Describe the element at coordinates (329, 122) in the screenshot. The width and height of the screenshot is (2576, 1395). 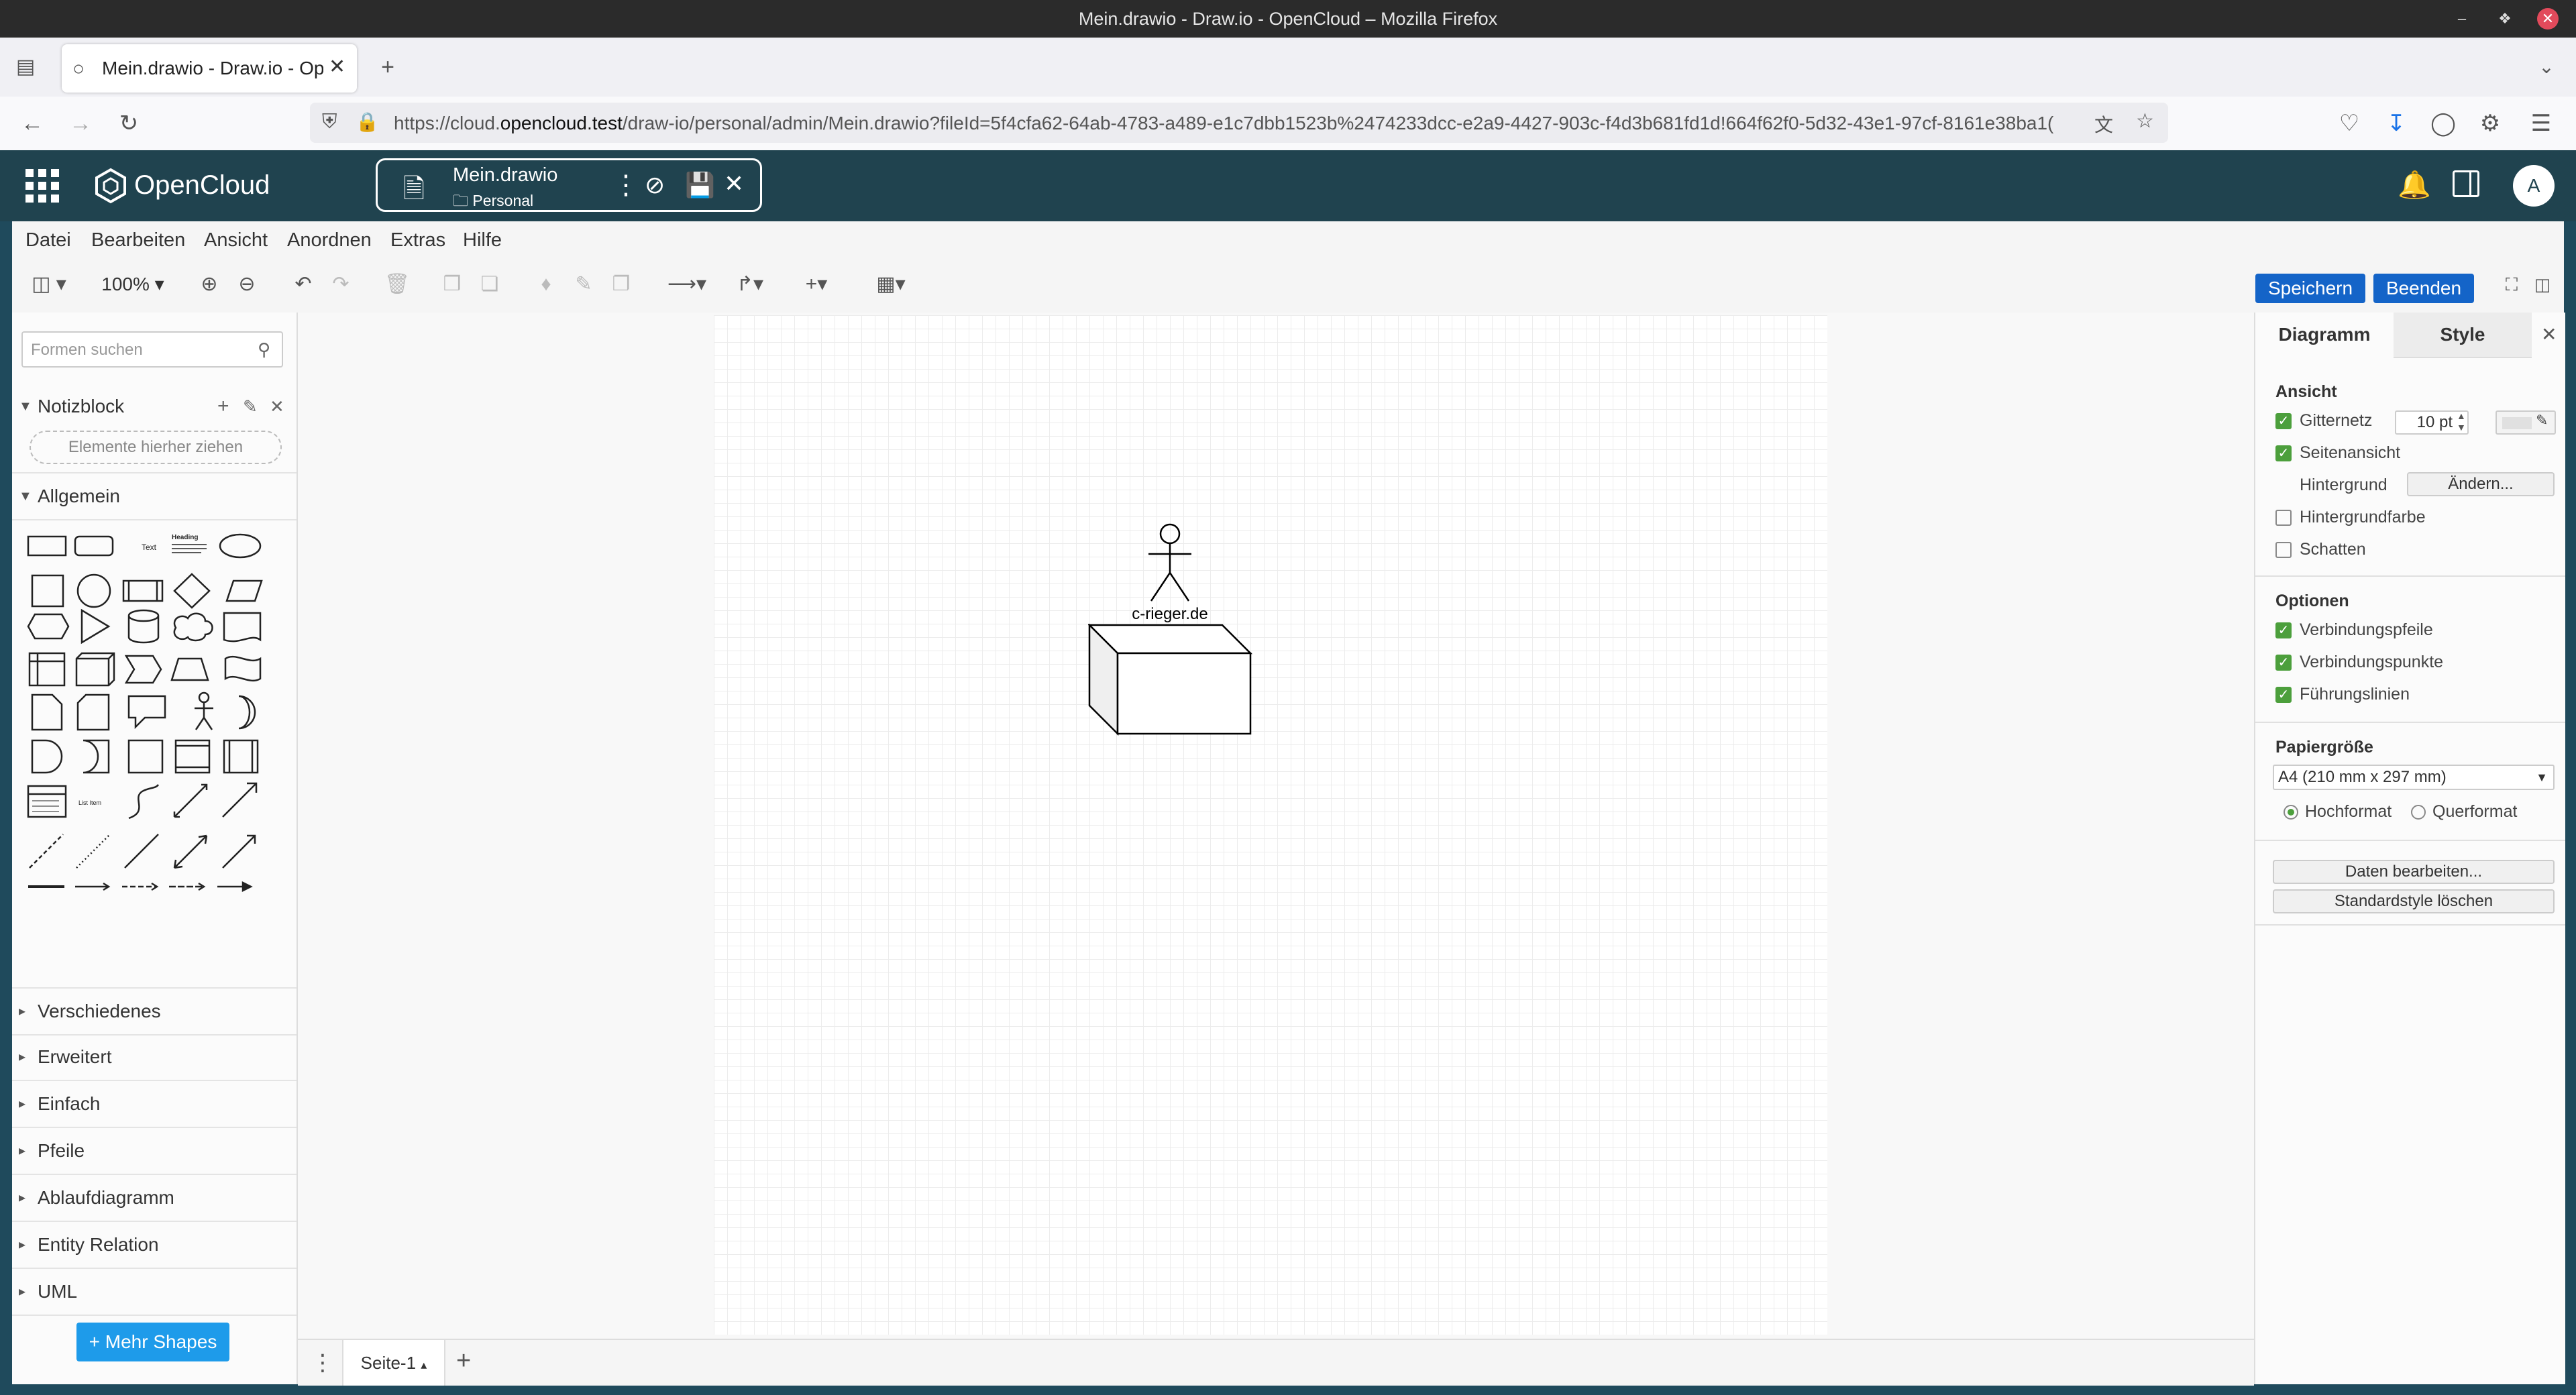
I see `shield-icon: ⛨` at that location.